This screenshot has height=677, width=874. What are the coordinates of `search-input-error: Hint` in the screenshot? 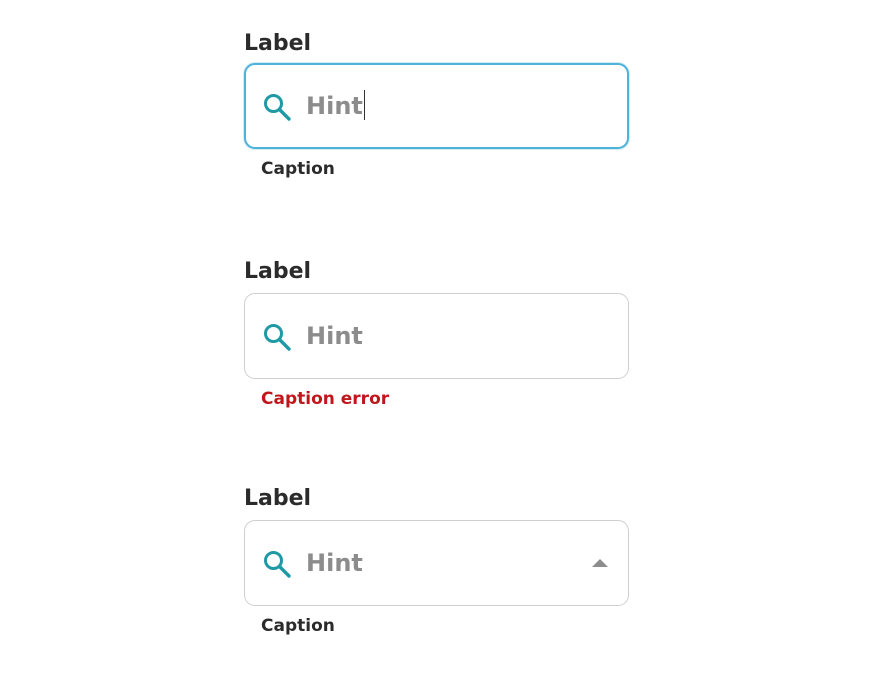 It's located at (436, 336).